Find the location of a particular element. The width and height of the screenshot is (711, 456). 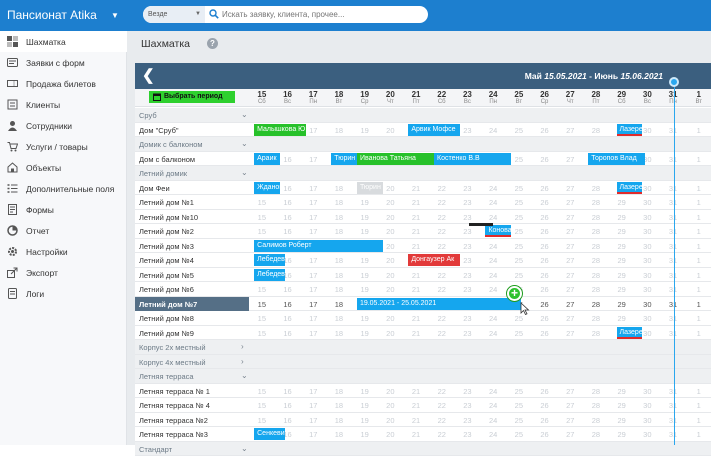

booking-bar: Костенко В.В is located at coordinates (472, 159).